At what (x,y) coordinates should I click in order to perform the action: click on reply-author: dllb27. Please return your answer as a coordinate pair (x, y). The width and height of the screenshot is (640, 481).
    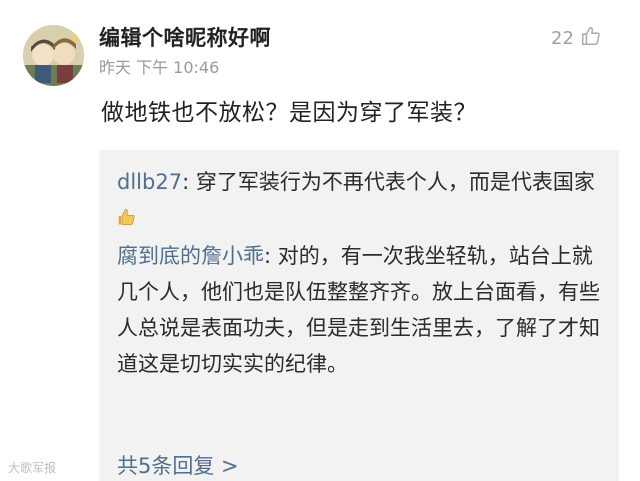
    Looking at the image, I should click on (149, 182).